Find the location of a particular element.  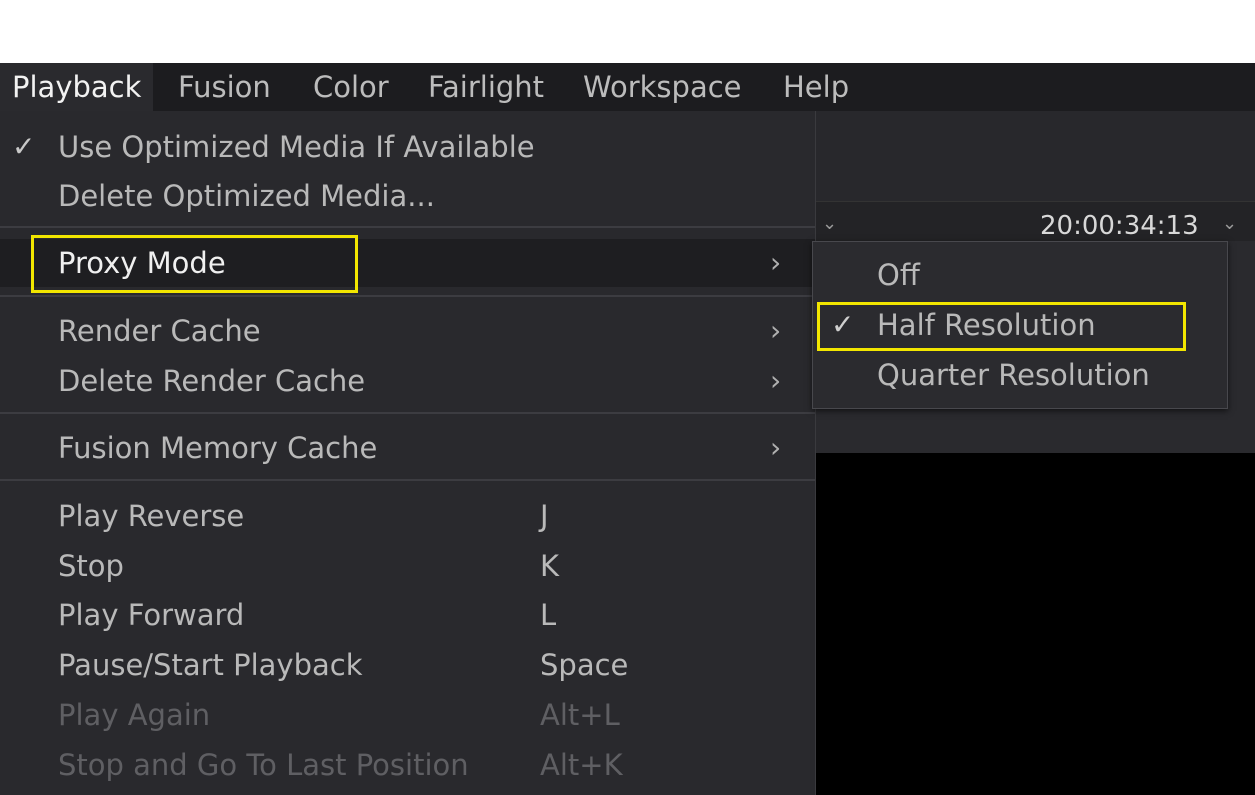

menu-item-label: Play Again is located at coordinates (134, 715).